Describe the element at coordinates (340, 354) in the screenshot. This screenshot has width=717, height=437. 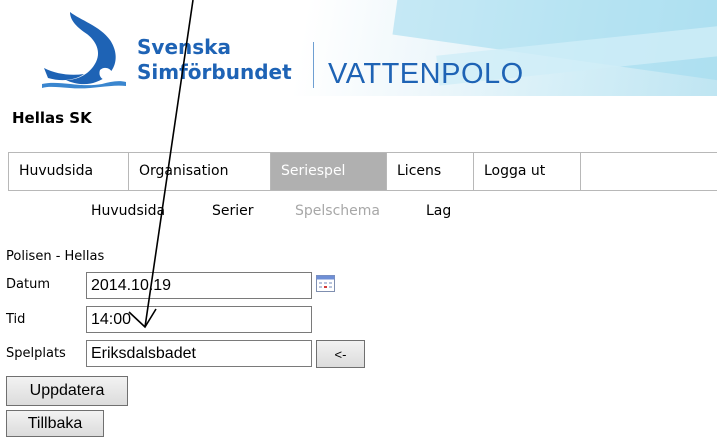
I see `copy-venue-button: <-` at that location.